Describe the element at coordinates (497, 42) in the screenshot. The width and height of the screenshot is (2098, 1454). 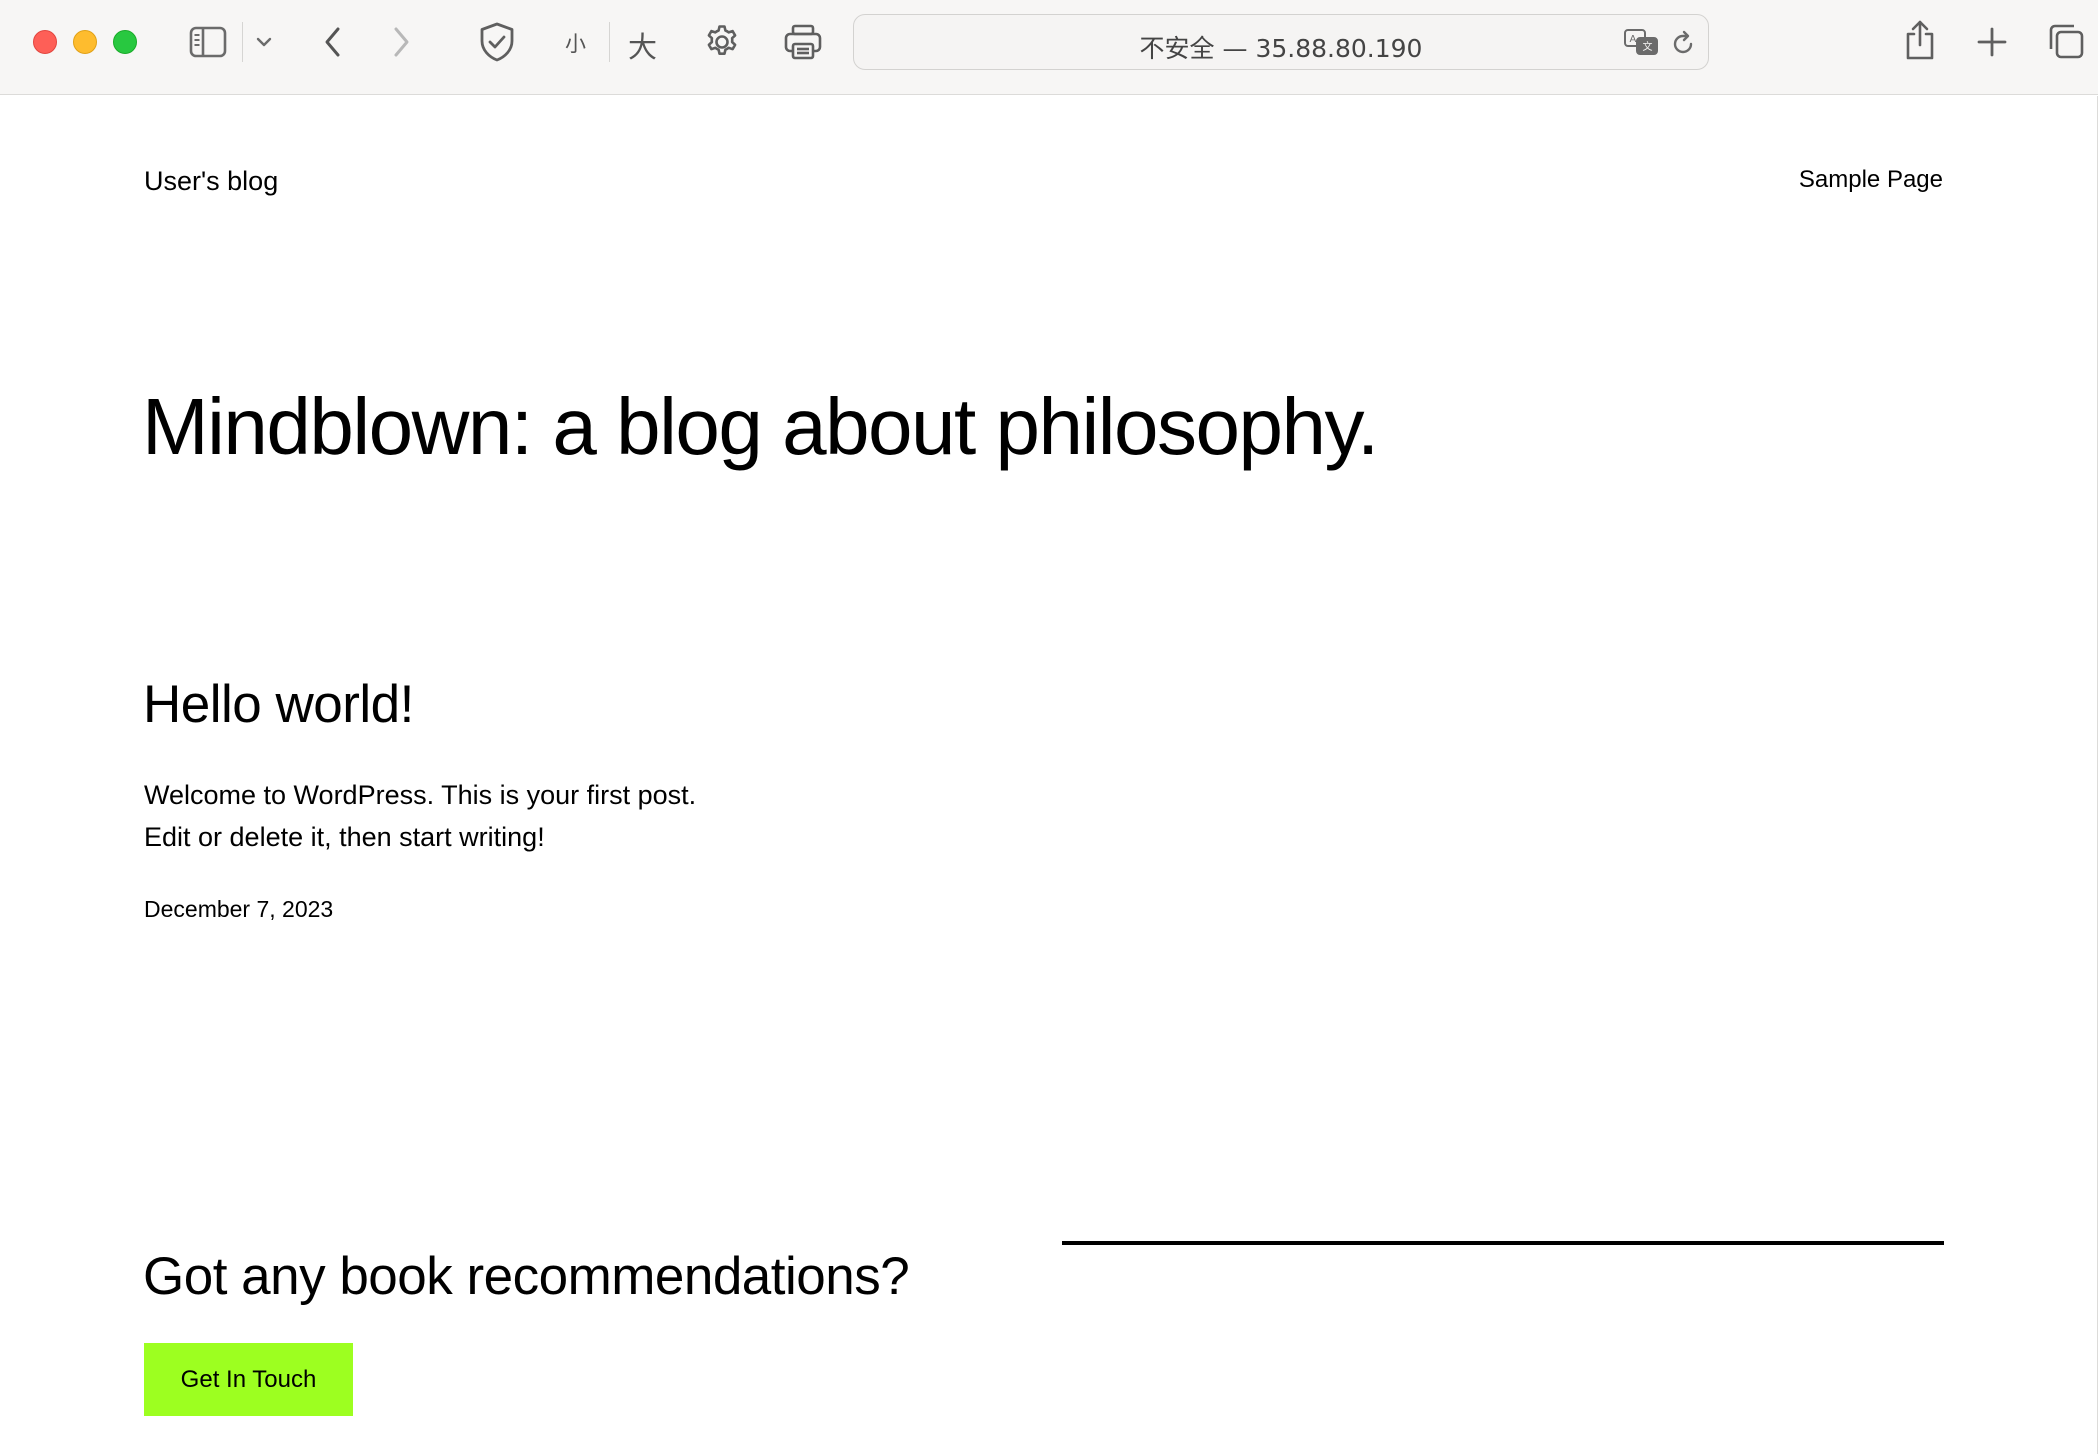
I see `shield-check-icon` at that location.